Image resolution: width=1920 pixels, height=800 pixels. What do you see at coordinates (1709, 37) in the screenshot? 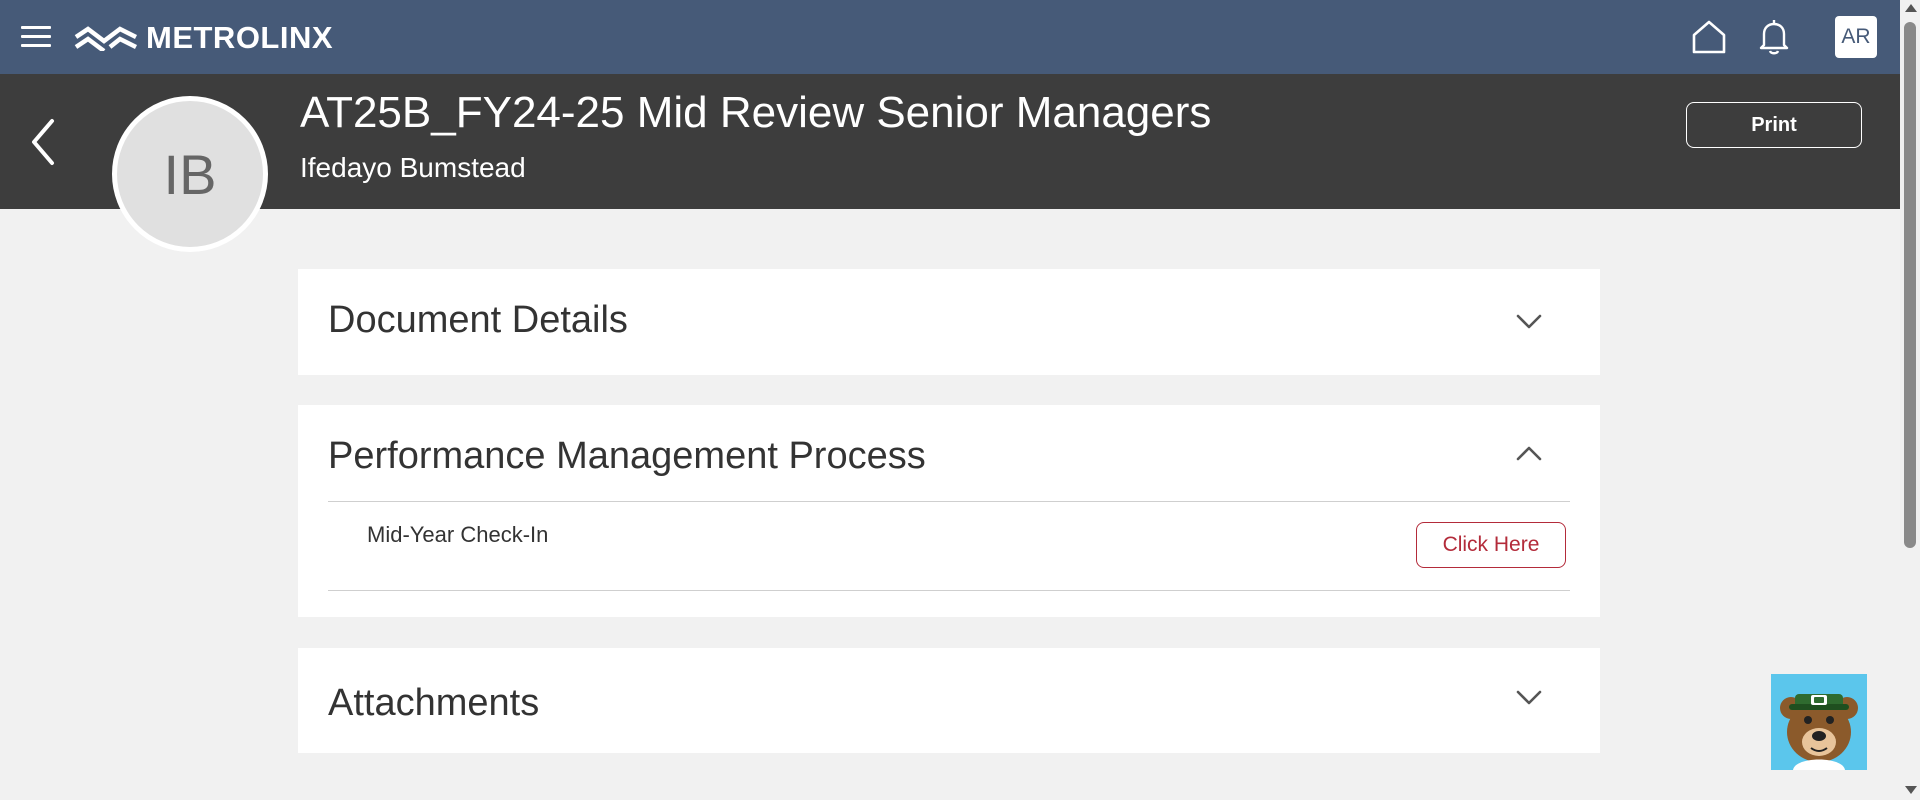
I see `home-icon` at bounding box center [1709, 37].